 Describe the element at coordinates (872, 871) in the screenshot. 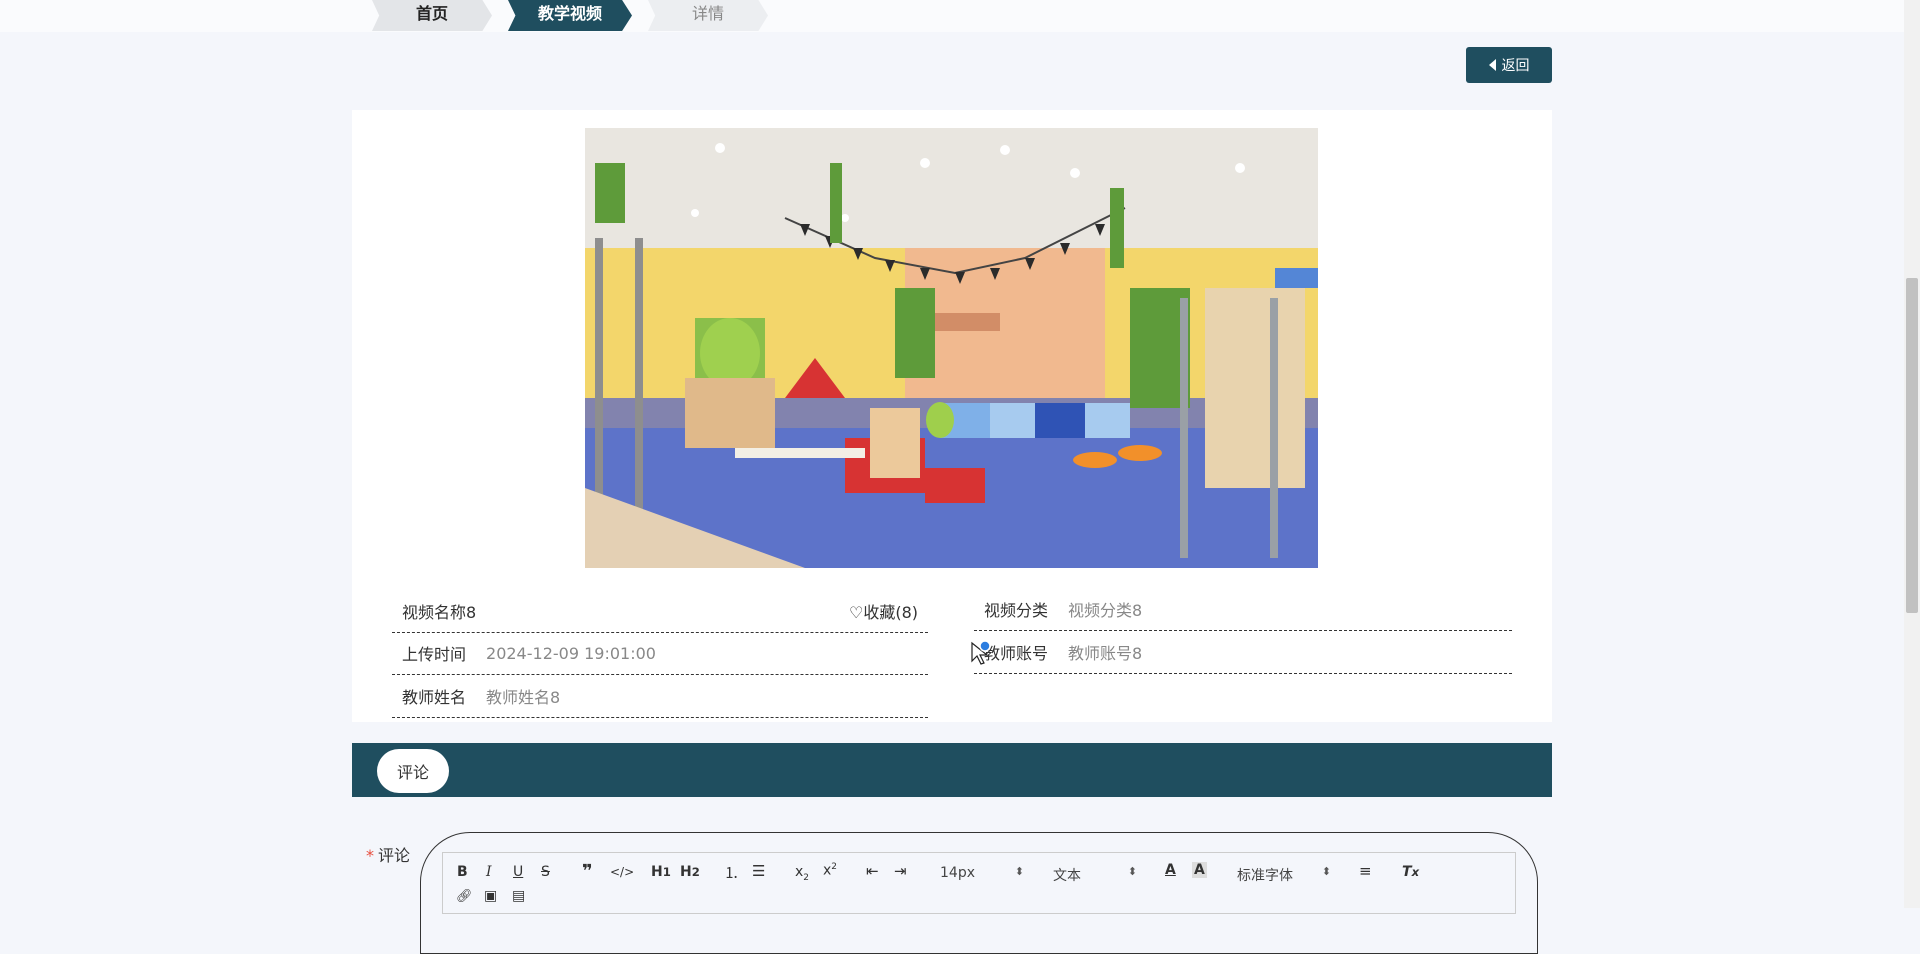

I see `outdent-icon: ⇤` at that location.